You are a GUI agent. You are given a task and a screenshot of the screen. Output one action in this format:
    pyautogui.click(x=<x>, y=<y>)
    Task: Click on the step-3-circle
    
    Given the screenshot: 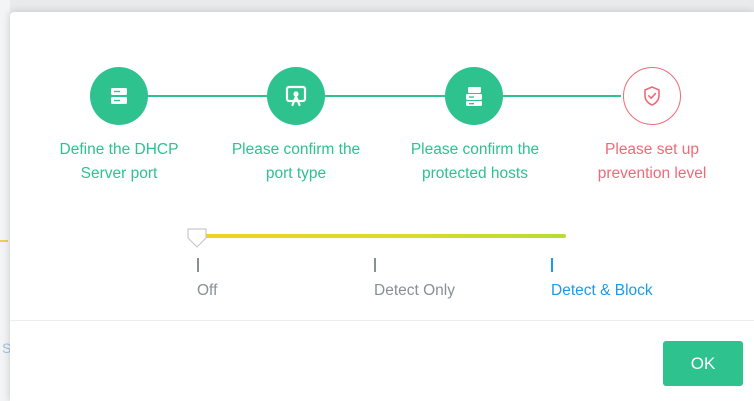 What is the action you would take?
    pyautogui.click(x=474, y=96)
    